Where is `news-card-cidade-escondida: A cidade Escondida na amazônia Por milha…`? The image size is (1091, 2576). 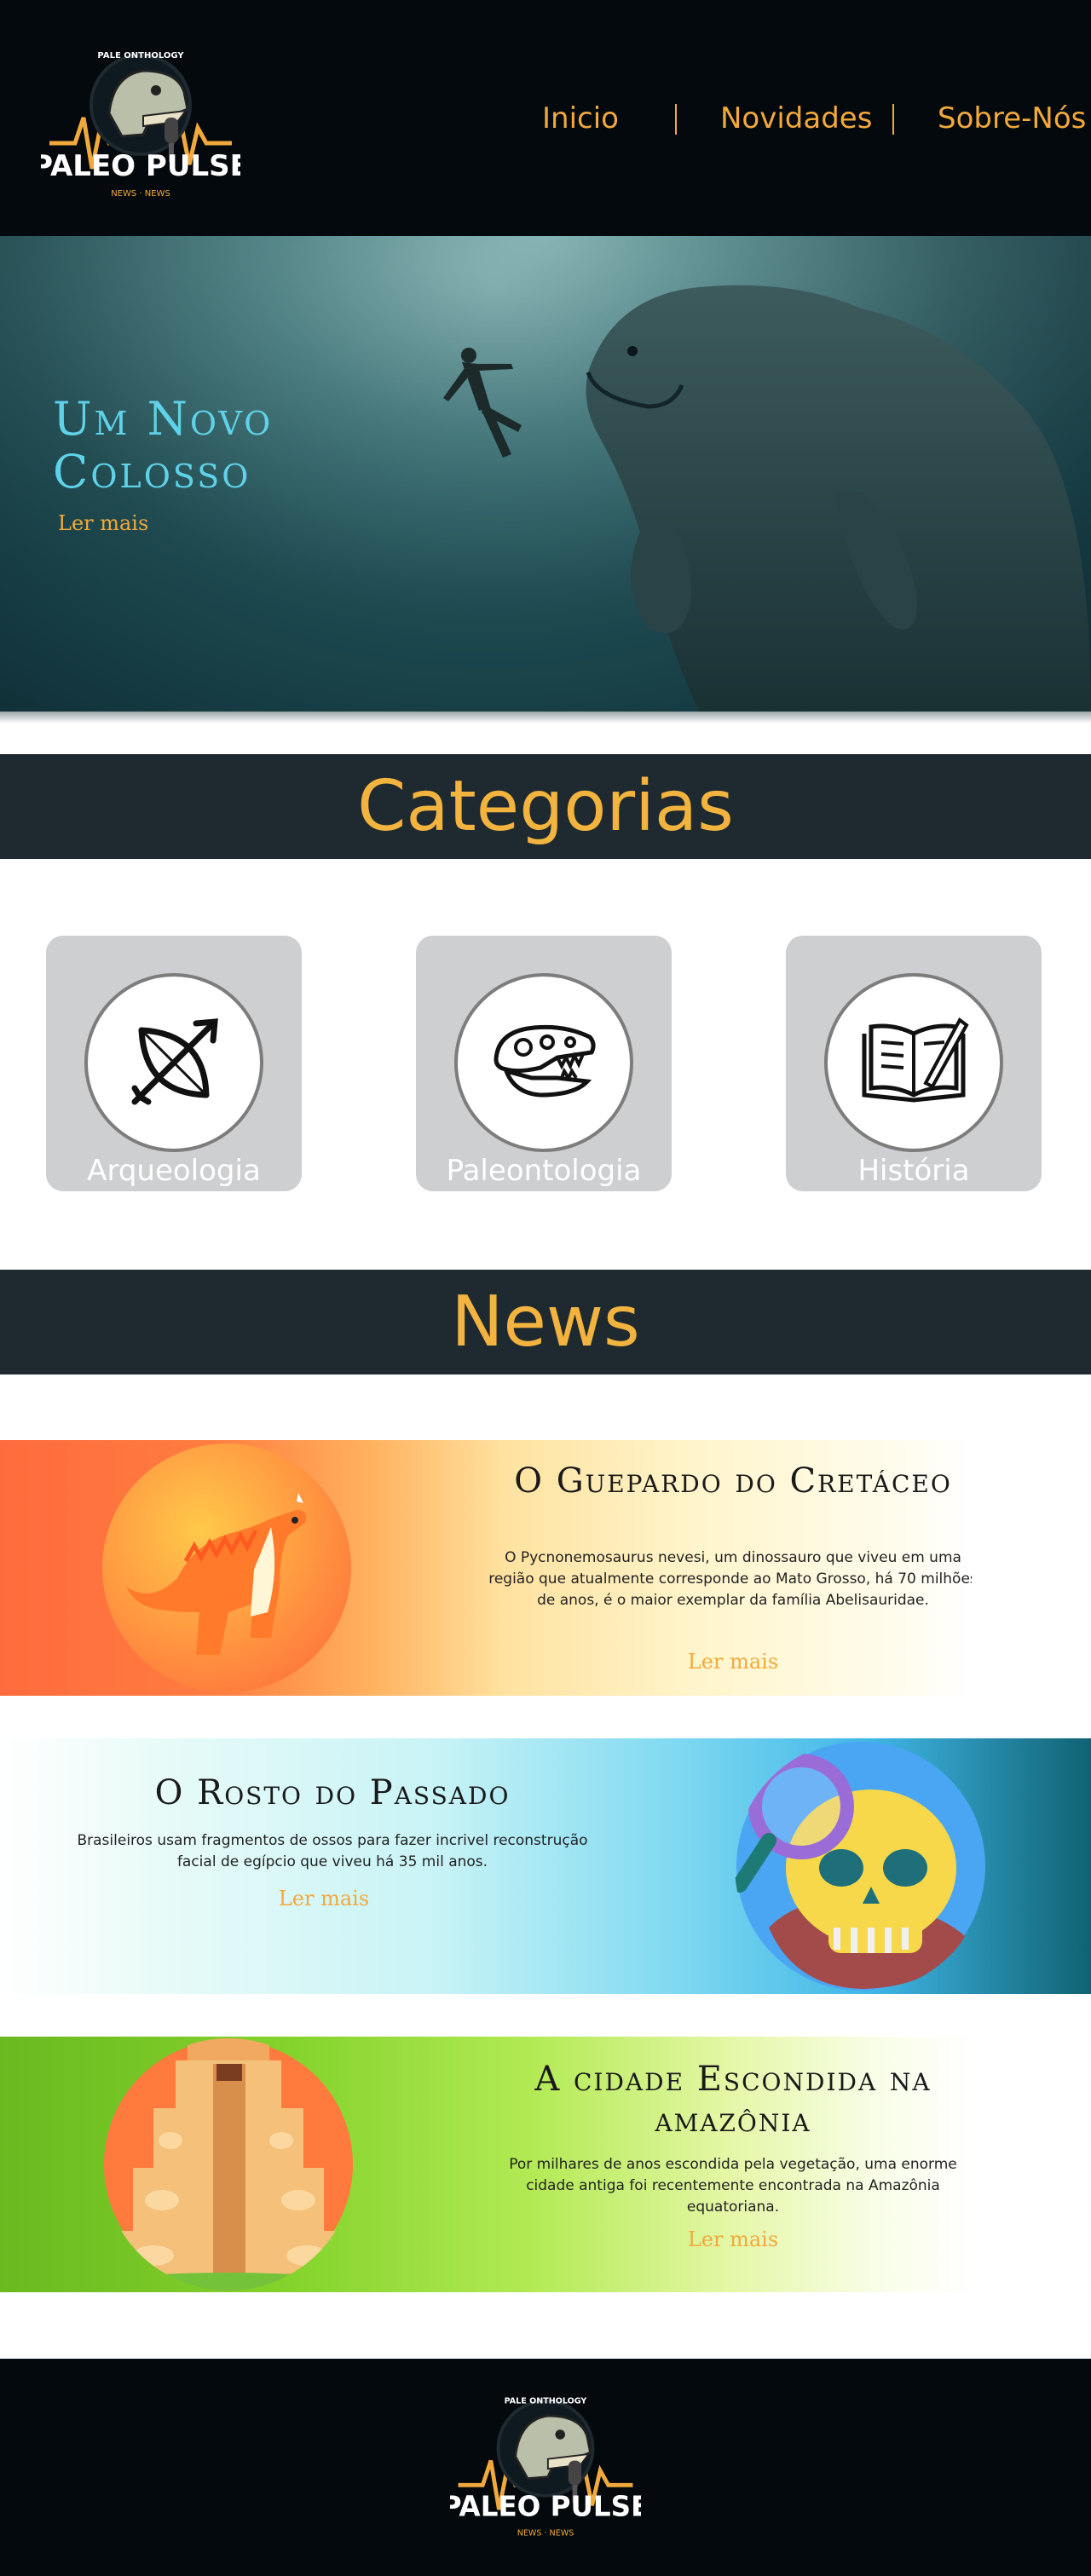
news-card-cidade-escondida: A cidade Escondida na amazônia Por milha… is located at coordinates (486, 2164).